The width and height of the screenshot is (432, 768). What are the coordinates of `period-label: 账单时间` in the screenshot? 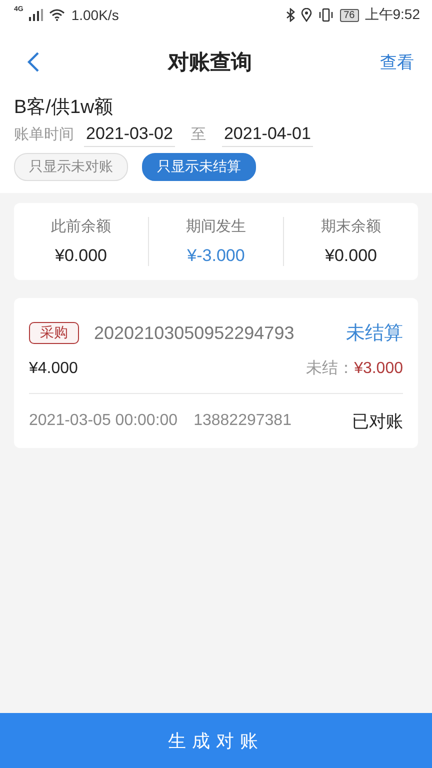 It's located at (44, 134).